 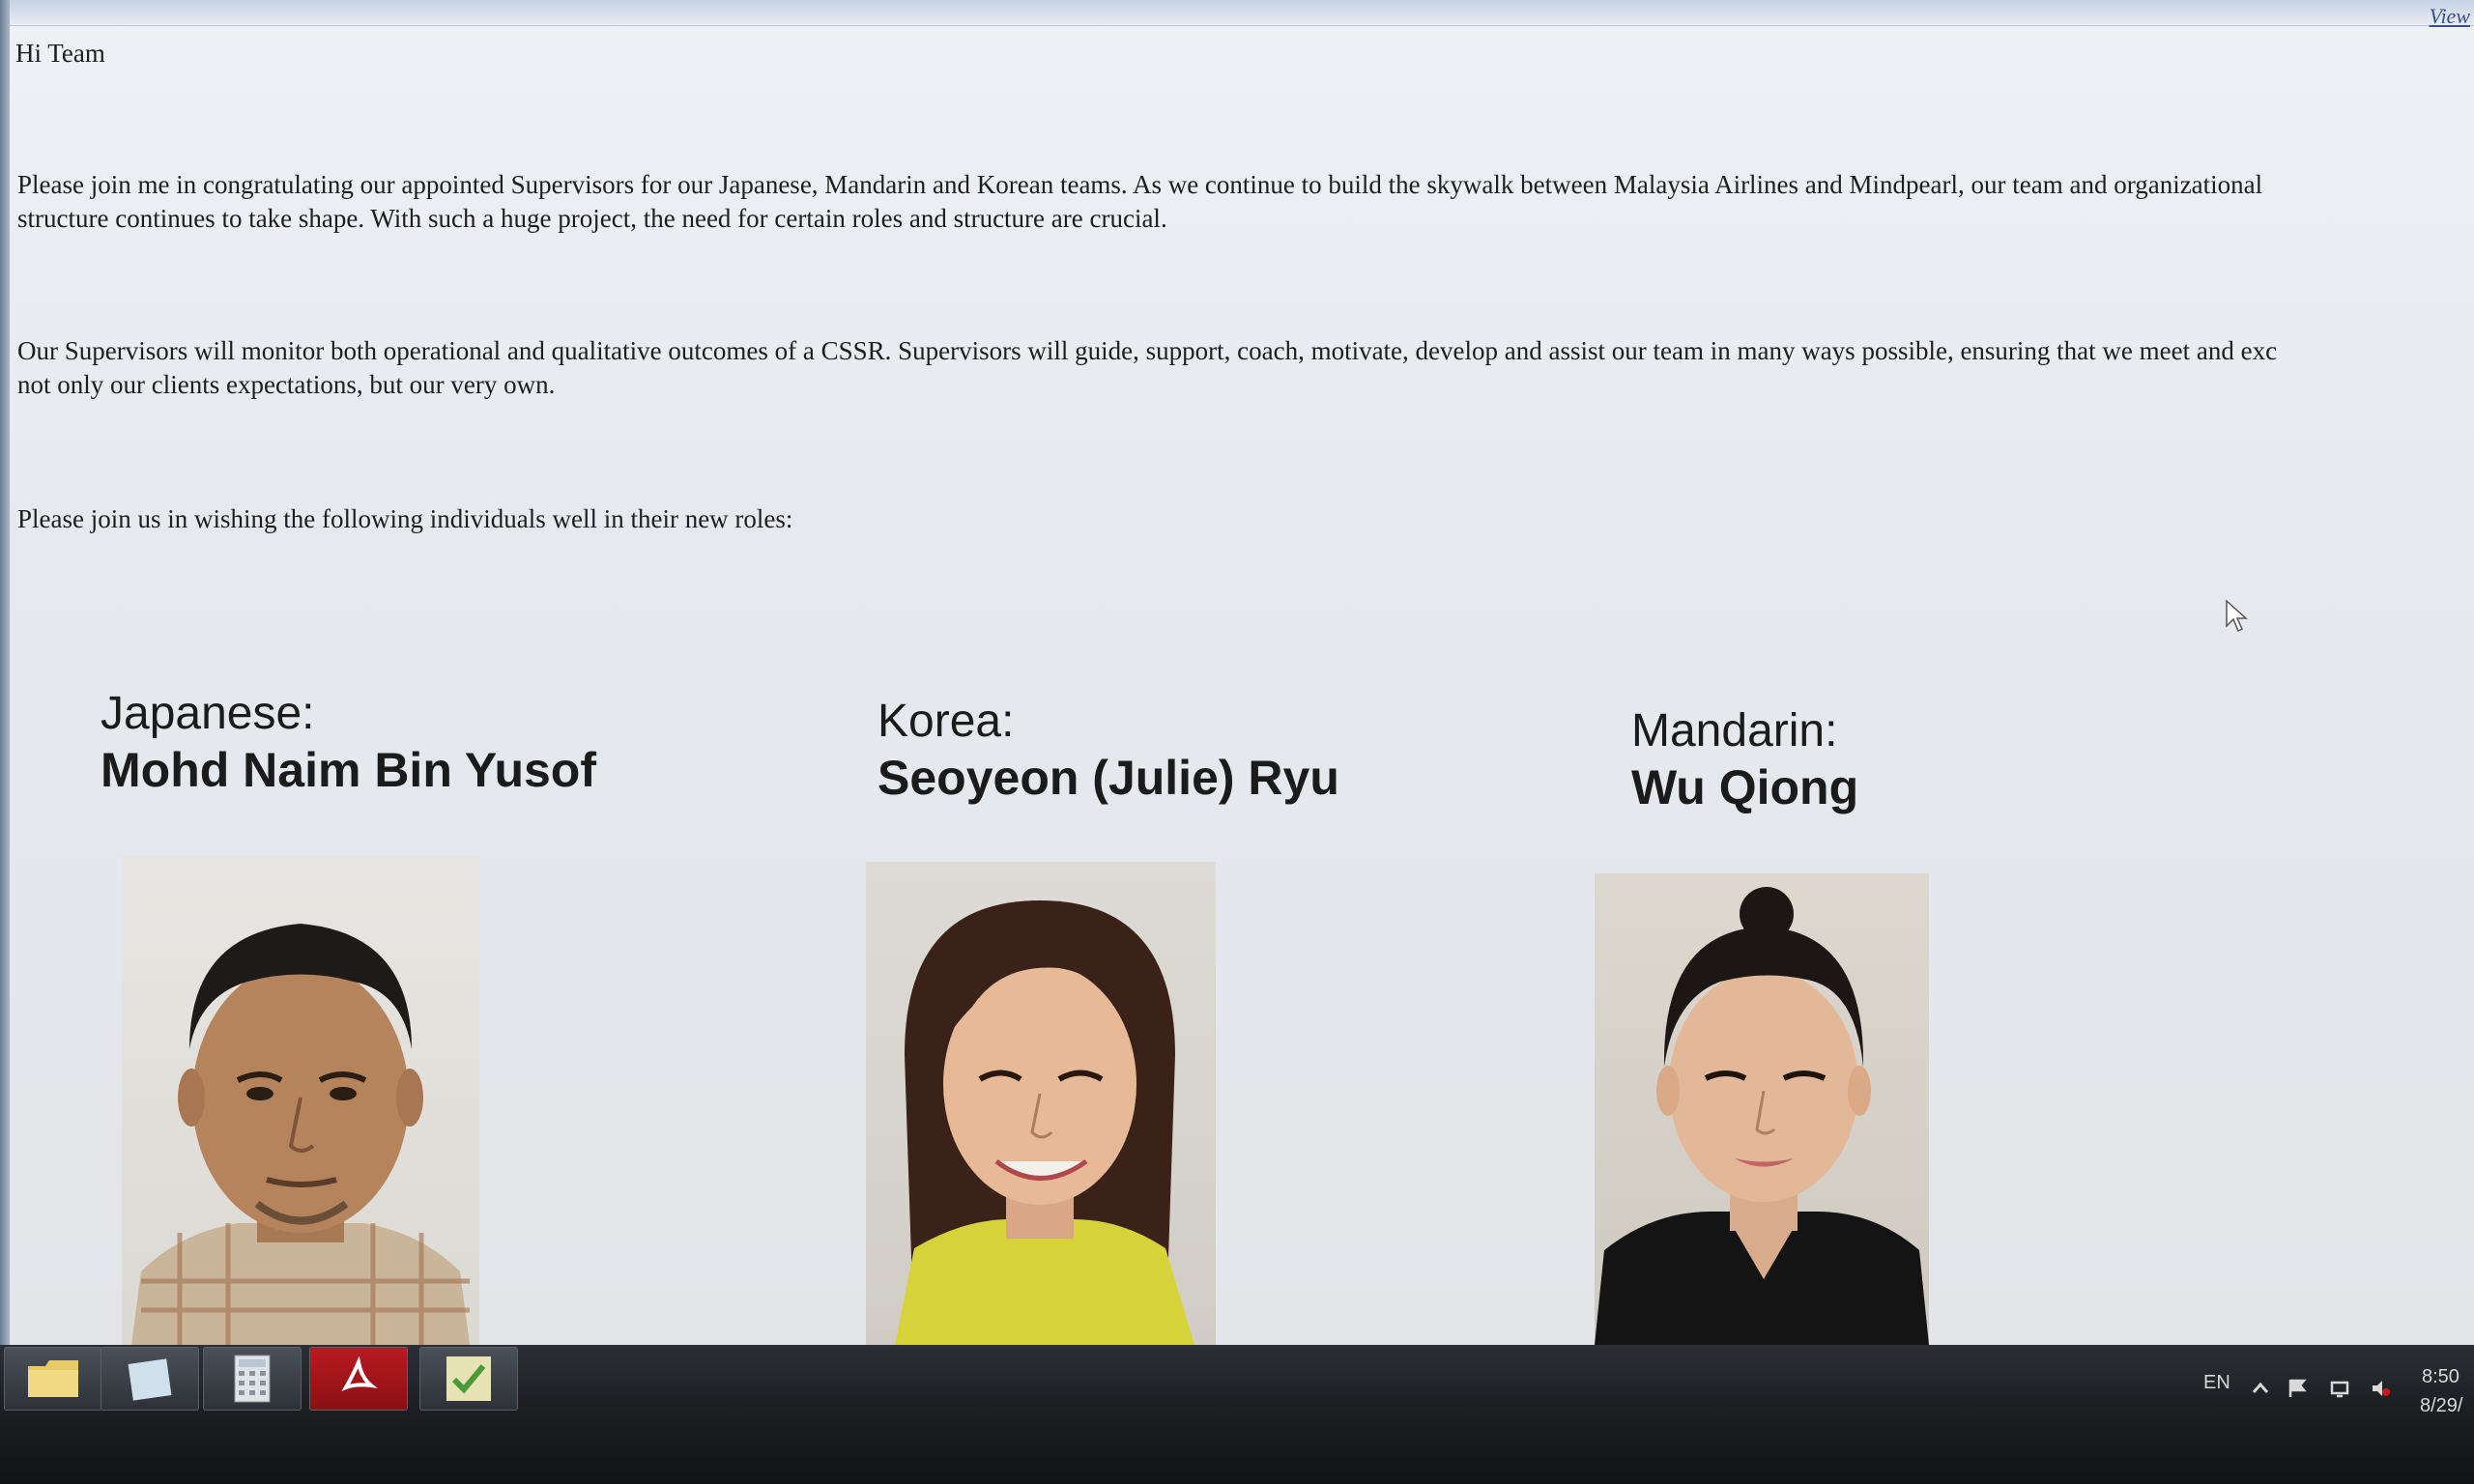 What do you see at coordinates (2381, 1388) in the screenshot?
I see `volume-muted-icon` at bounding box center [2381, 1388].